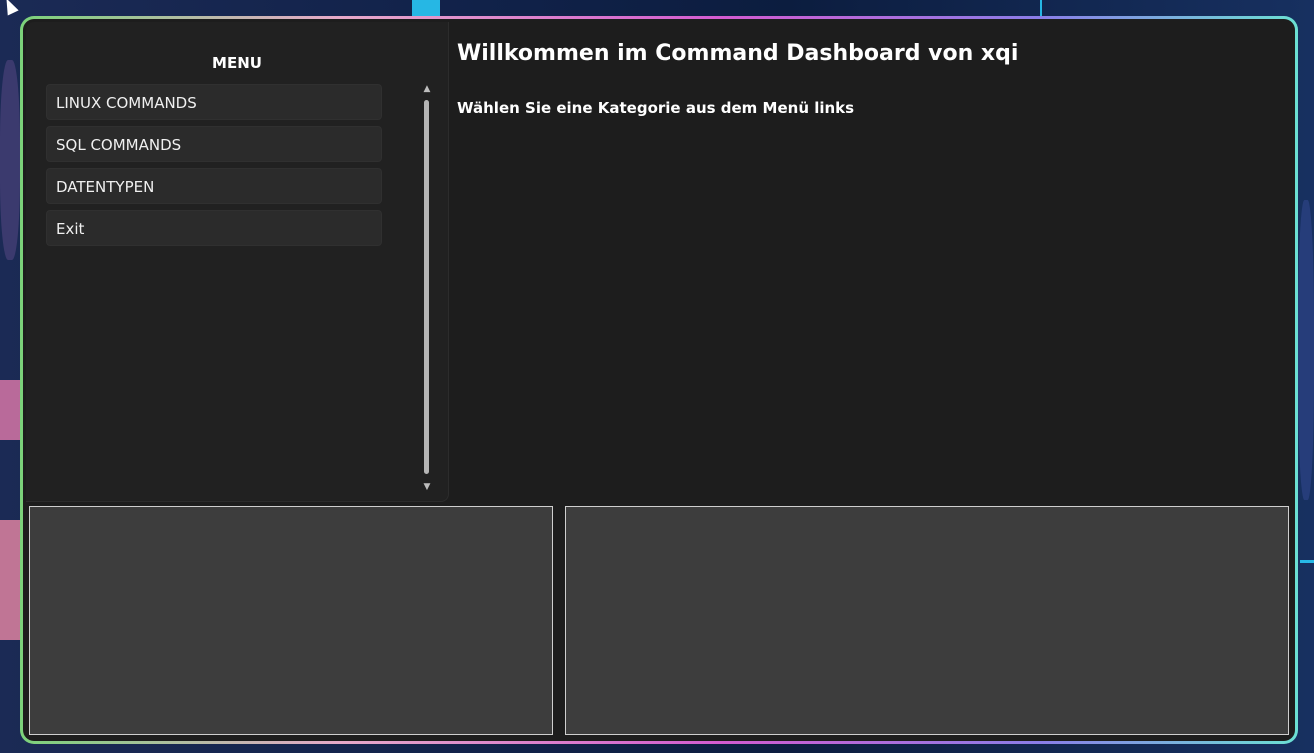 The image size is (1314, 753). I want to click on scroll-down-arrow-icon: ▼, so click(427, 487).